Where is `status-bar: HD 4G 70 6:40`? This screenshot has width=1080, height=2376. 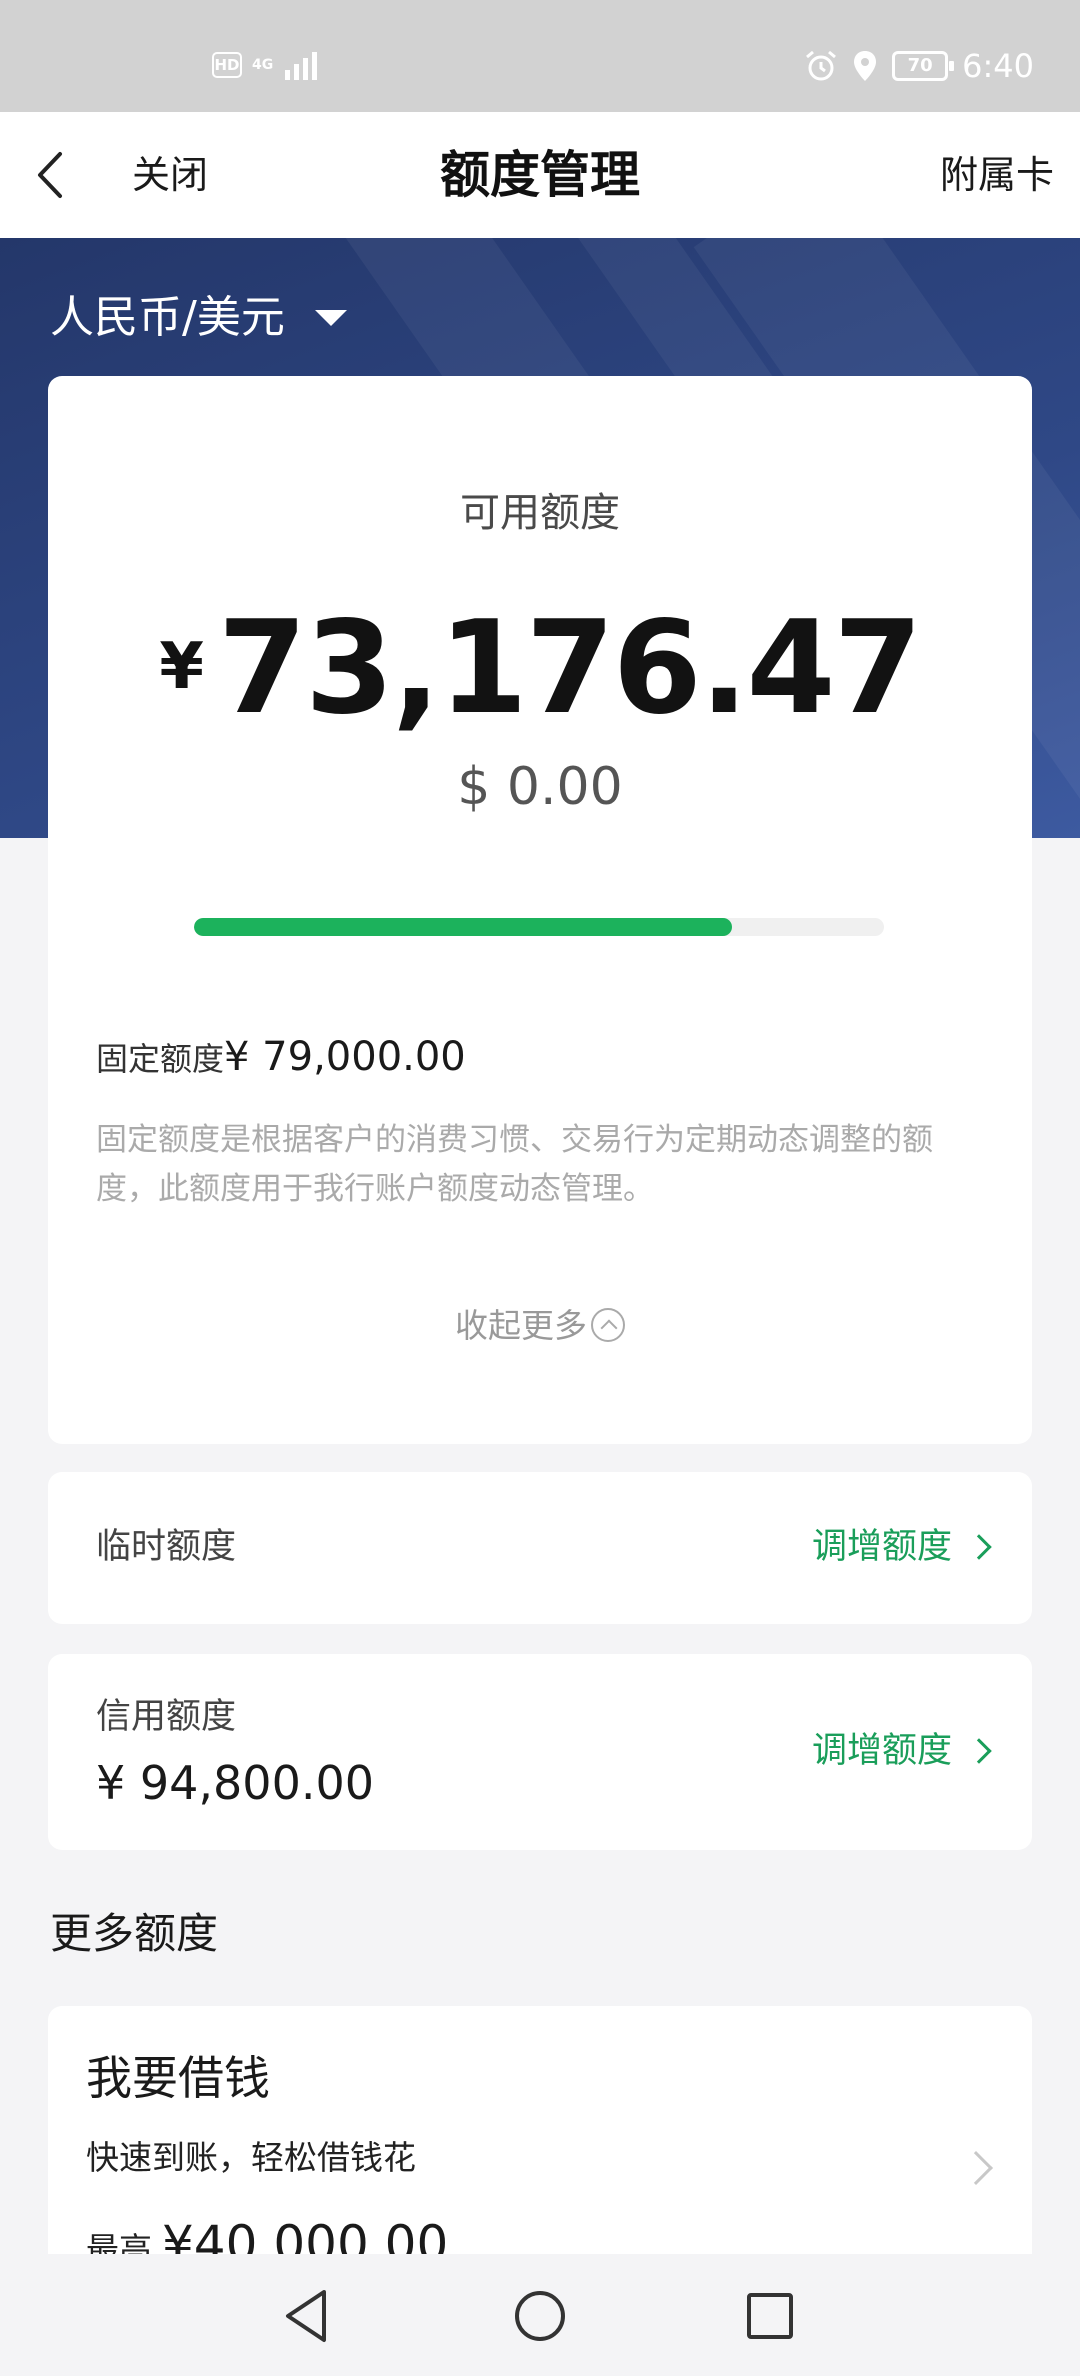
status-bar: HD 4G 70 6:40 is located at coordinates (540, 56).